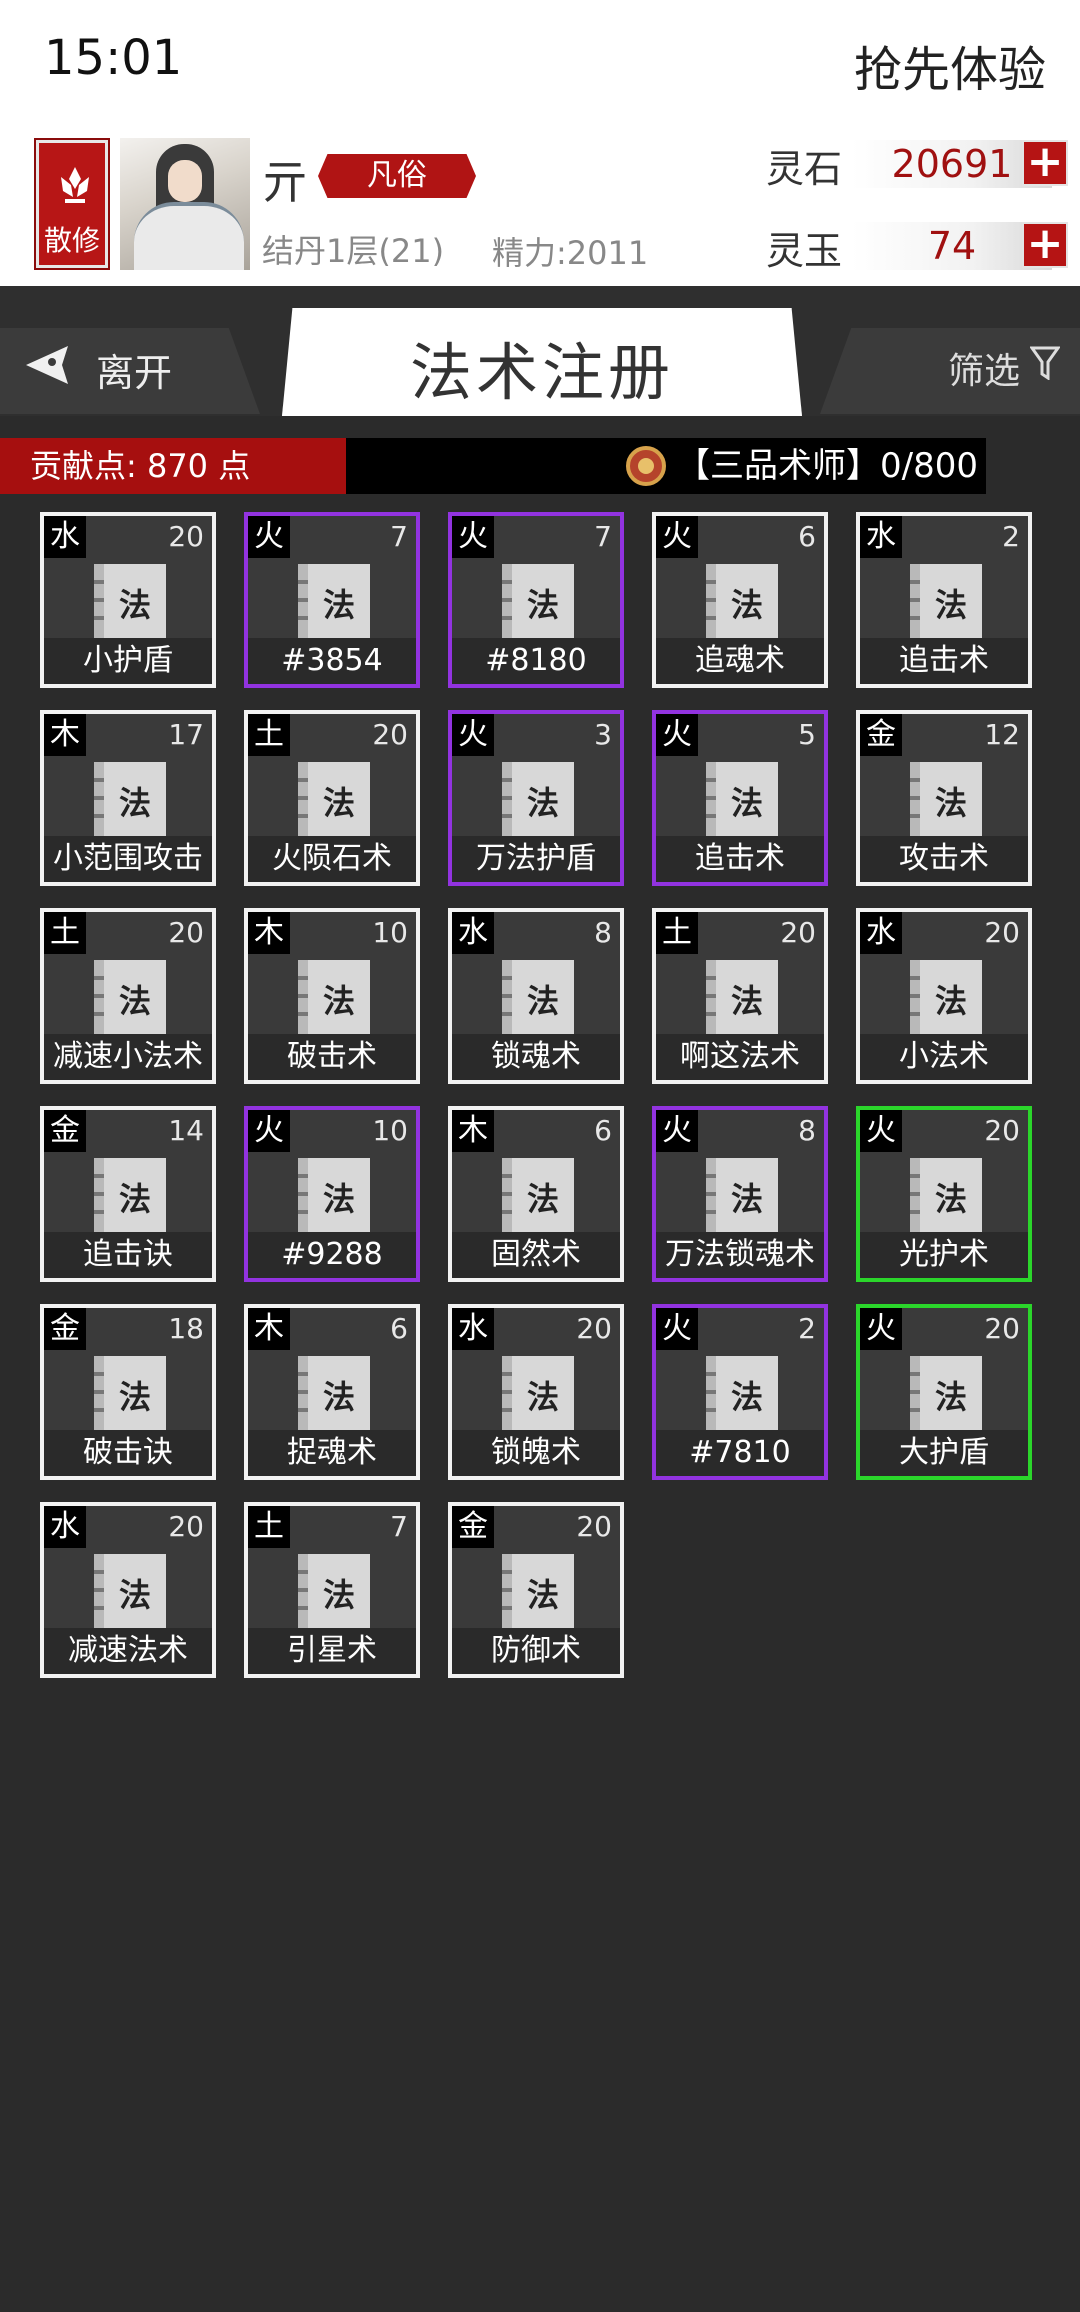  What do you see at coordinates (536, 1255) in the screenshot?
I see `spell-name: 固然术` at bounding box center [536, 1255].